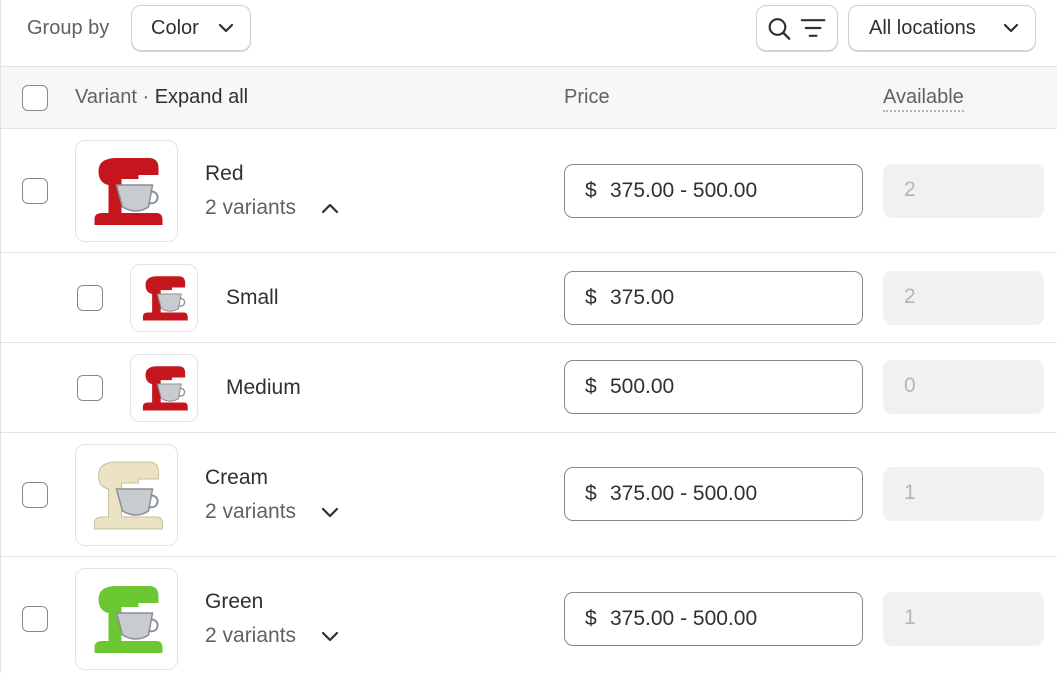 The width and height of the screenshot is (1057, 673). Describe the element at coordinates (35, 98) in the screenshot. I see `select-all-checkbox` at that location.